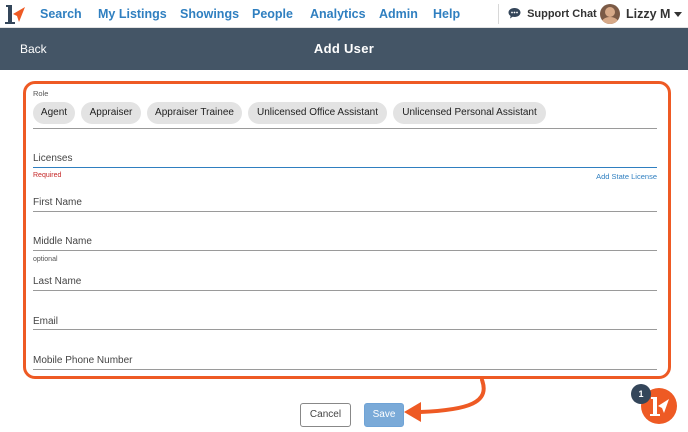  What do you see at coordinates (325, 415) in the screenshot?
I see `cancel-button: Cancel` at bounding box center [325, 415].